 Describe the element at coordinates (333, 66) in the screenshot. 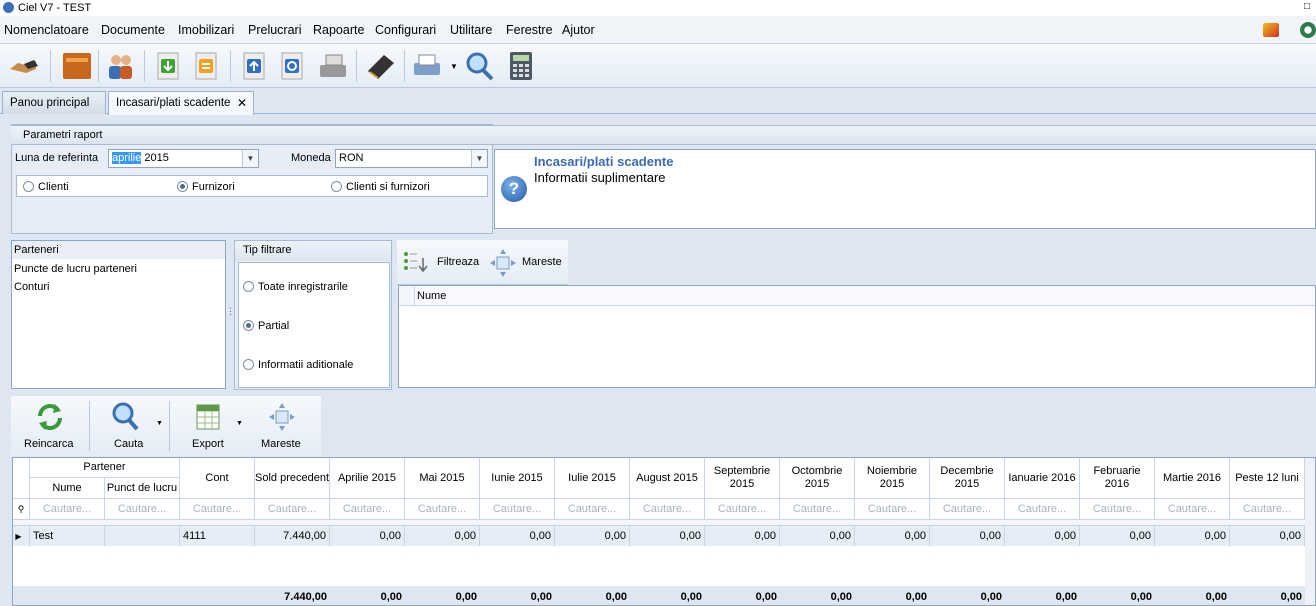

I see `cash-register-icon` at that location.